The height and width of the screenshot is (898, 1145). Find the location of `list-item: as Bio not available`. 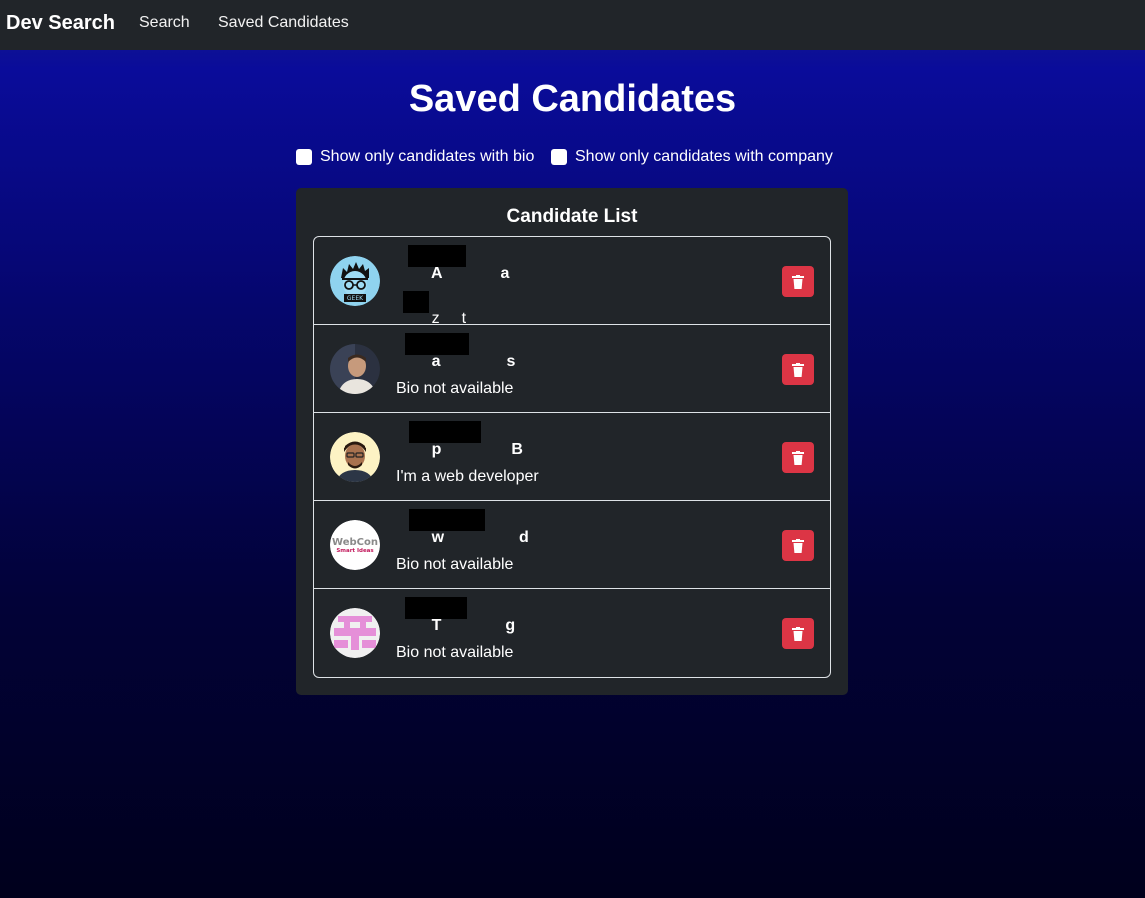

list-item: as Bio not available is located at coordinates (572, 369).